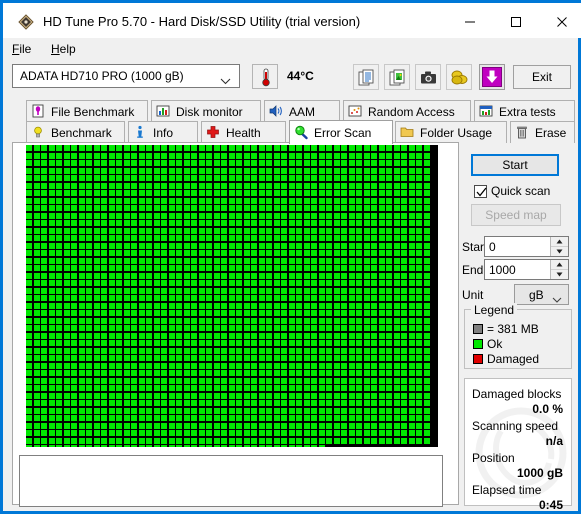 This screenshot has width=581, height=514. I want to click on tab-benchmark: Benchmark, so click(75, 132).